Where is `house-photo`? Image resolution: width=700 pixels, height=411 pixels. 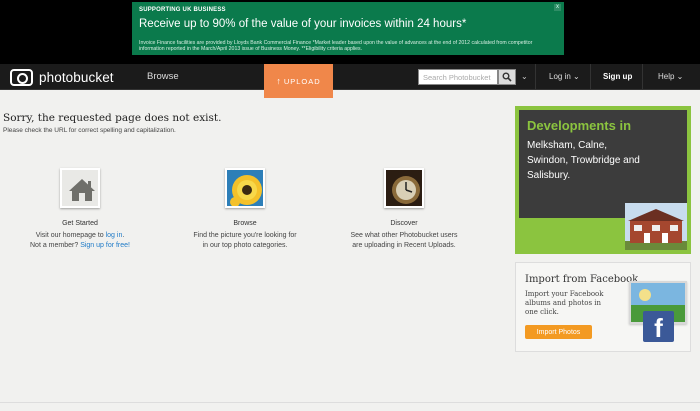 house-photo is located at coordinates (656, 226).